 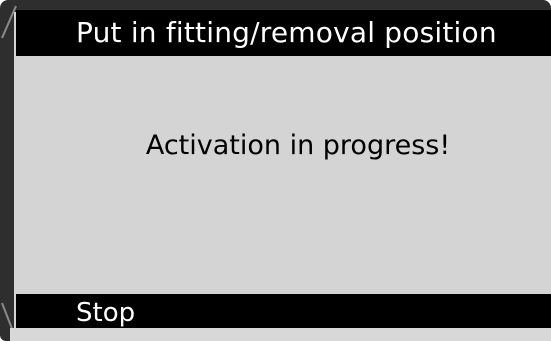 I want to click on page-title: Put in fitting/removal position, so click(x=286, y=32).